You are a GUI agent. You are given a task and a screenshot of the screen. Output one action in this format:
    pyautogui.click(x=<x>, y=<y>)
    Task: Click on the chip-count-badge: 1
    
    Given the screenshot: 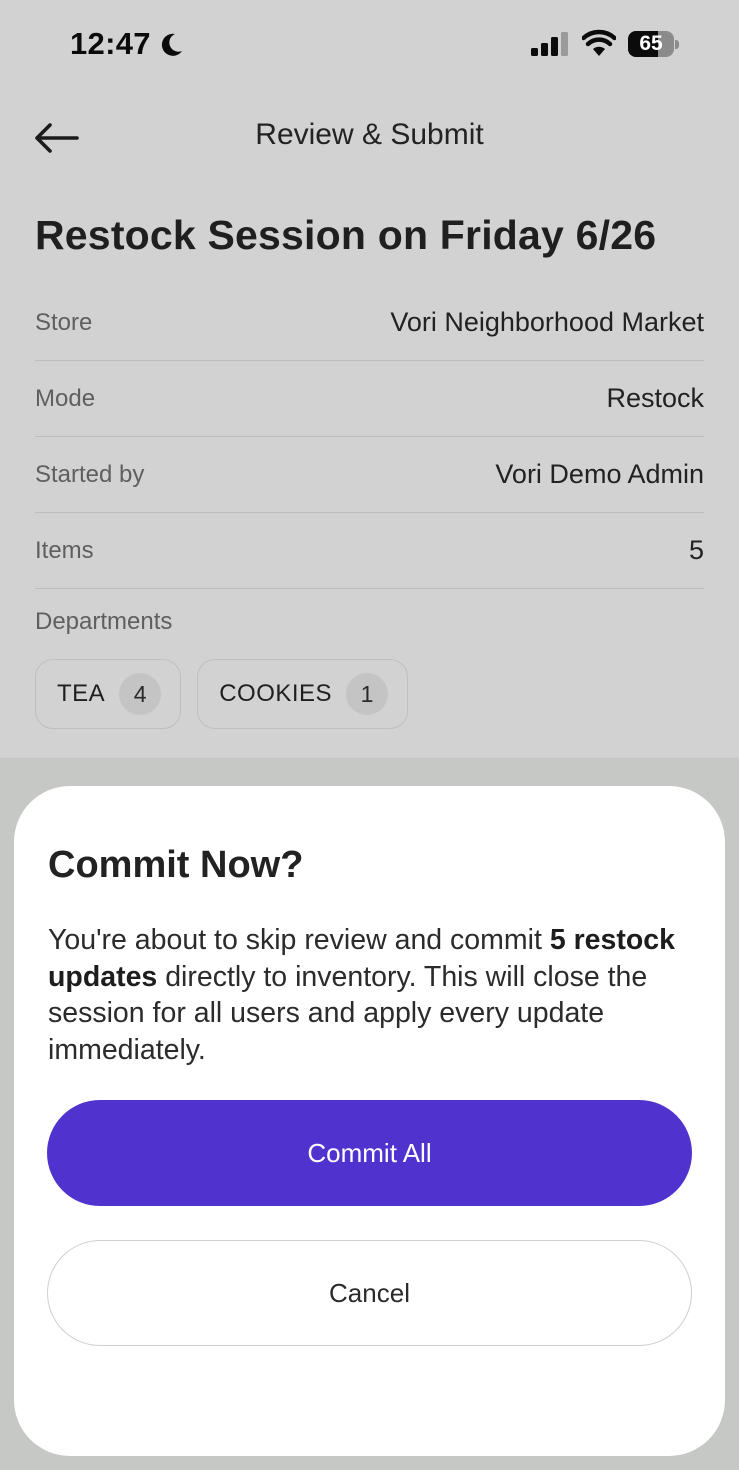 What is the action you would take?
    pyautogui.click(x=367, y=694)
    